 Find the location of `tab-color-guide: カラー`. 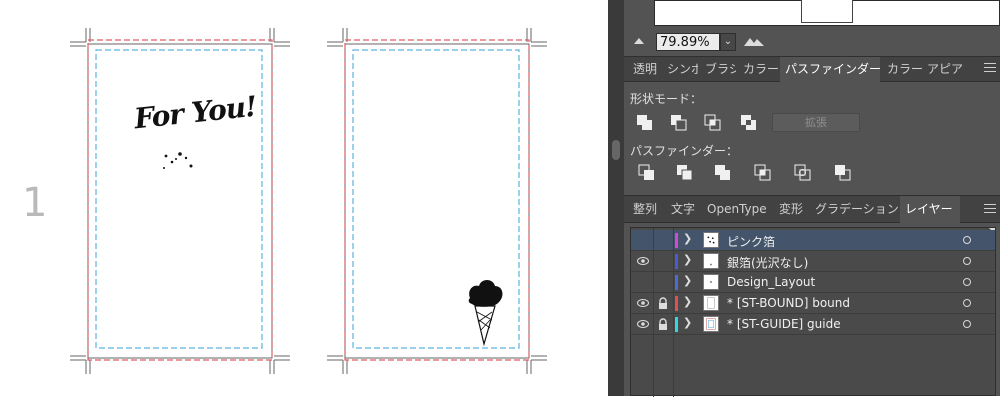

tab-color-guide: カラー is located at coordinates (902, 69).